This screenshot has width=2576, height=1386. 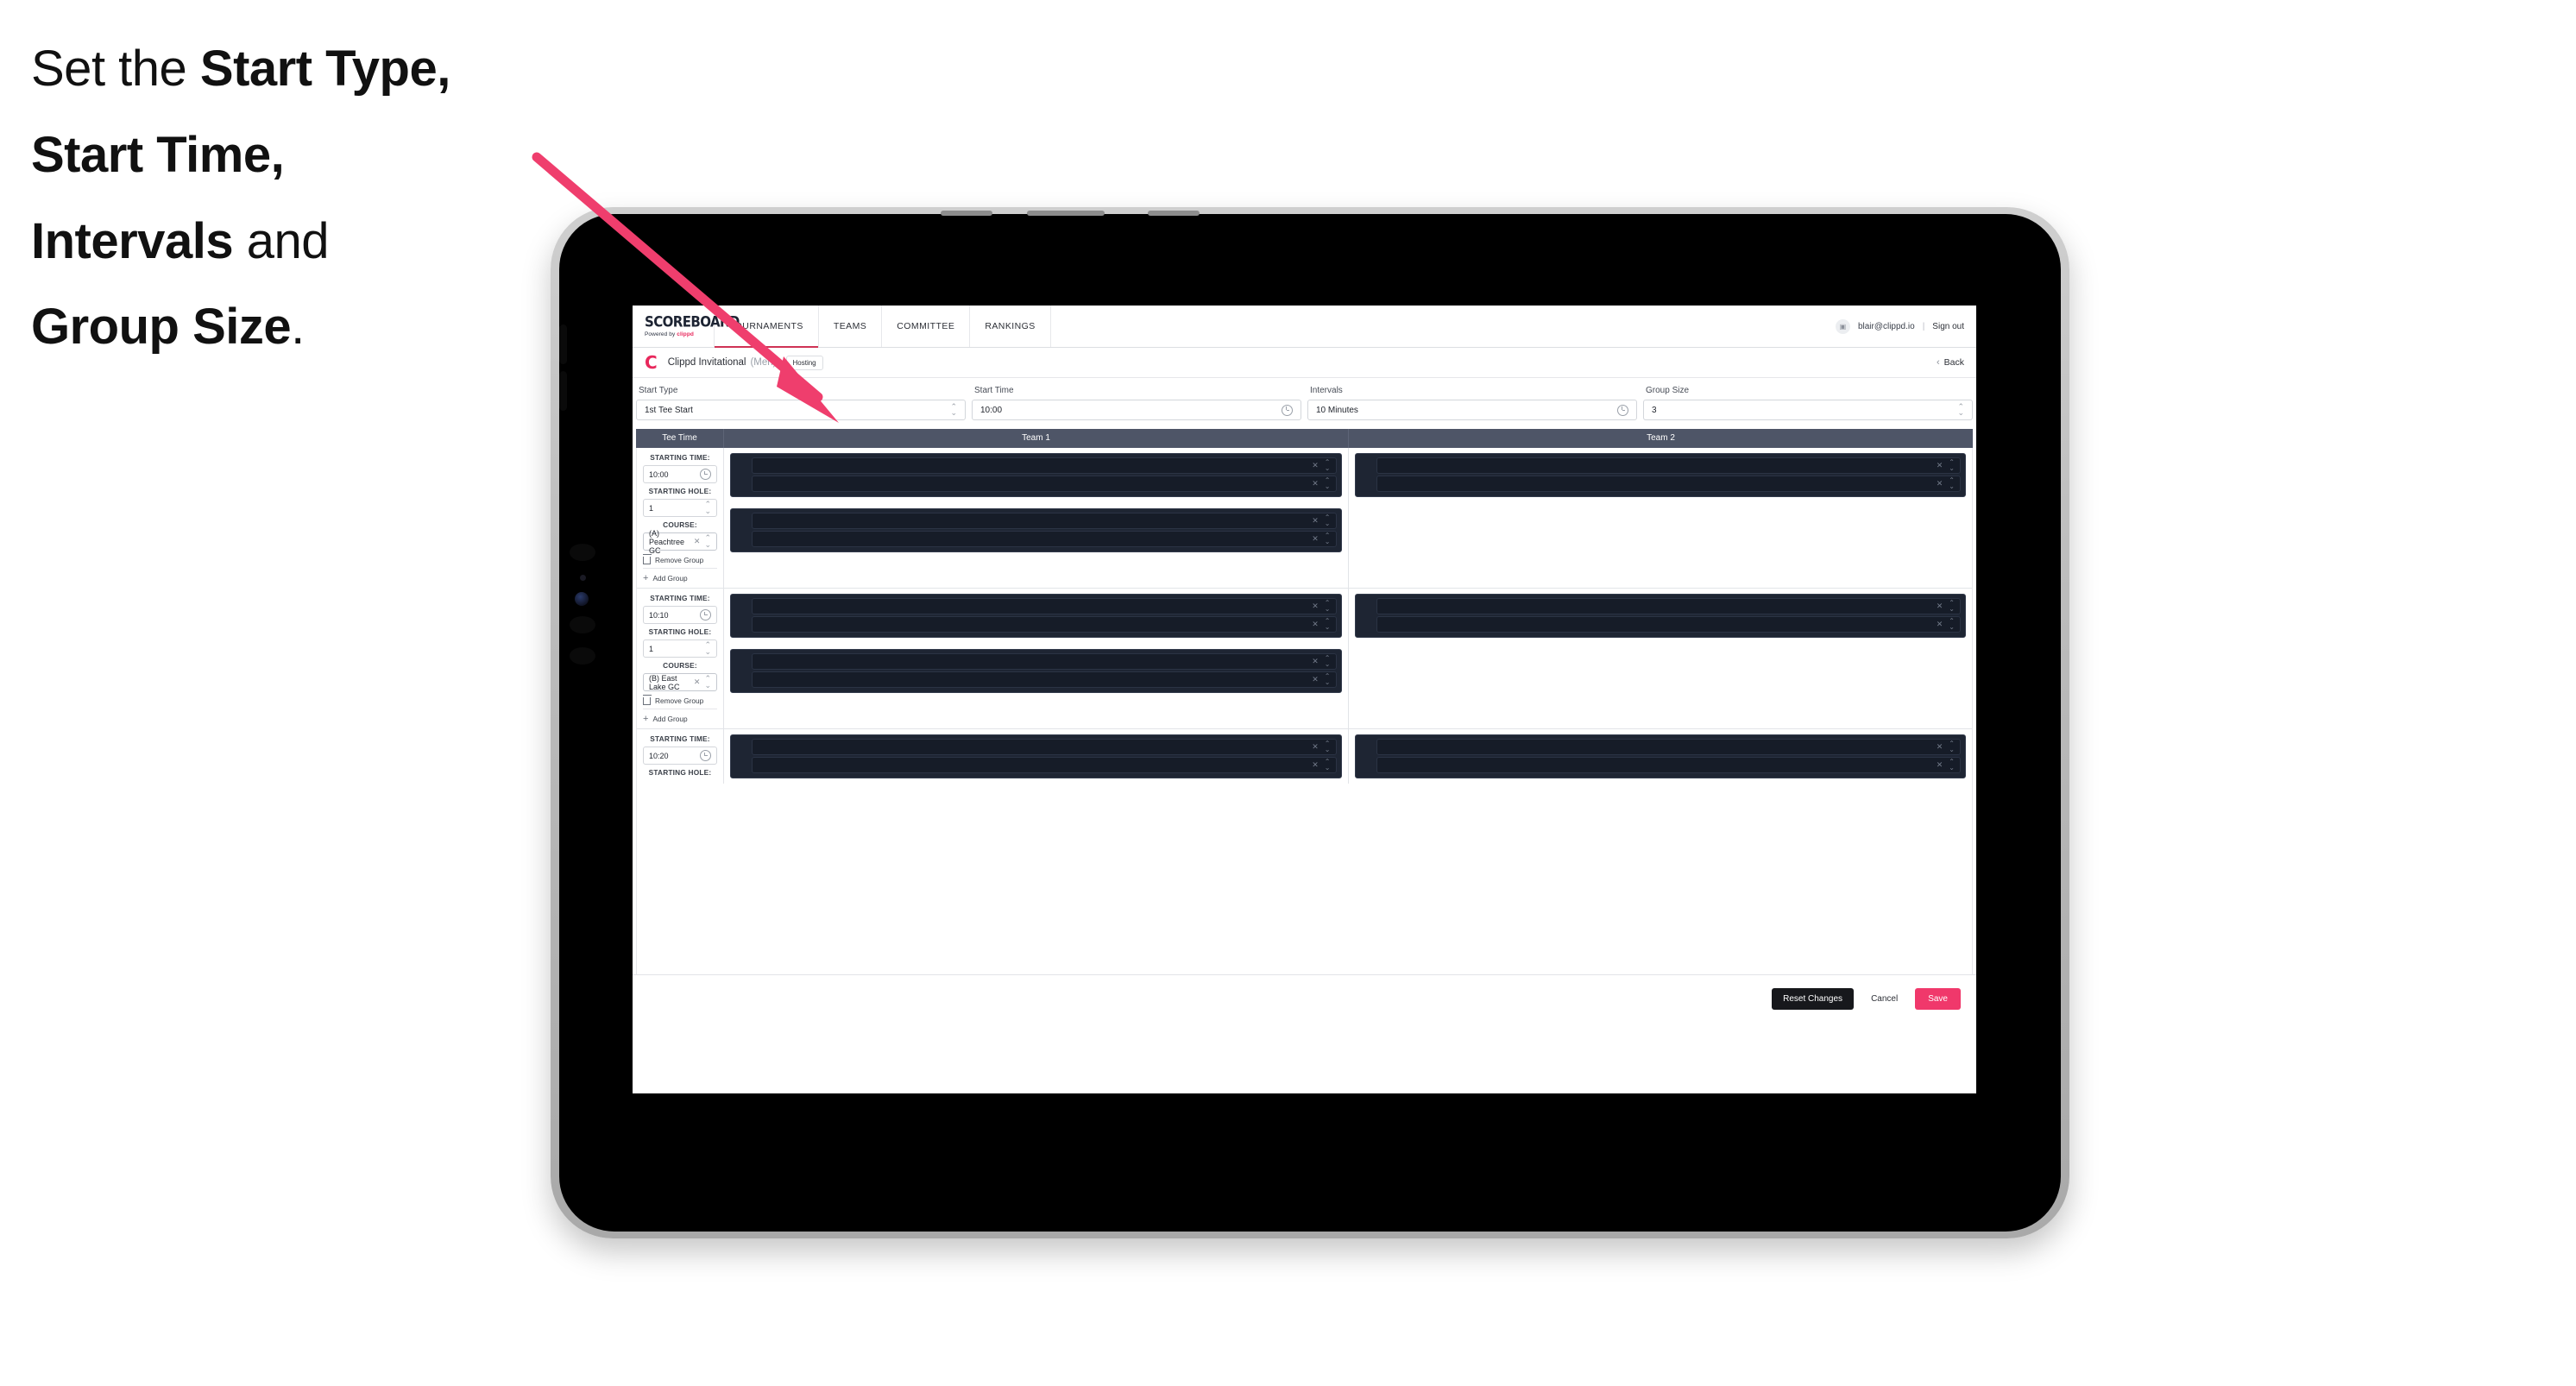 I want to click on app-logo: SCOREBOARD Powered by clippd, so click(x=686, y=327).